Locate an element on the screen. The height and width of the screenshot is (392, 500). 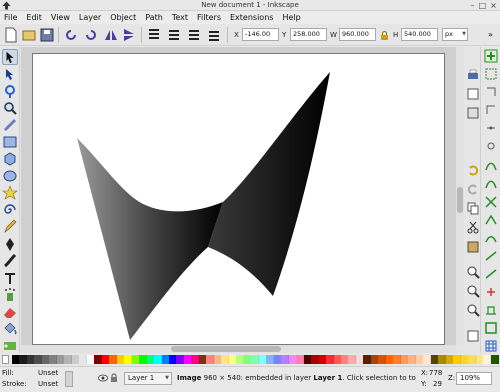
save-icon is located at coordinates (47, 35).